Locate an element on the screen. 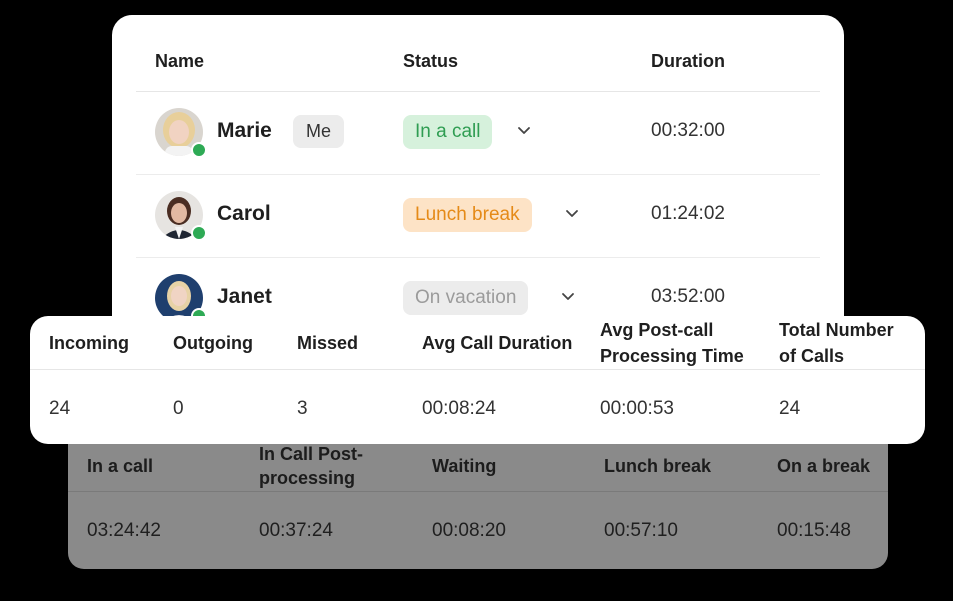 The width and height of the screenshot is (953, 601). status-pill: Lunch break is located at coordinates (467, 215).